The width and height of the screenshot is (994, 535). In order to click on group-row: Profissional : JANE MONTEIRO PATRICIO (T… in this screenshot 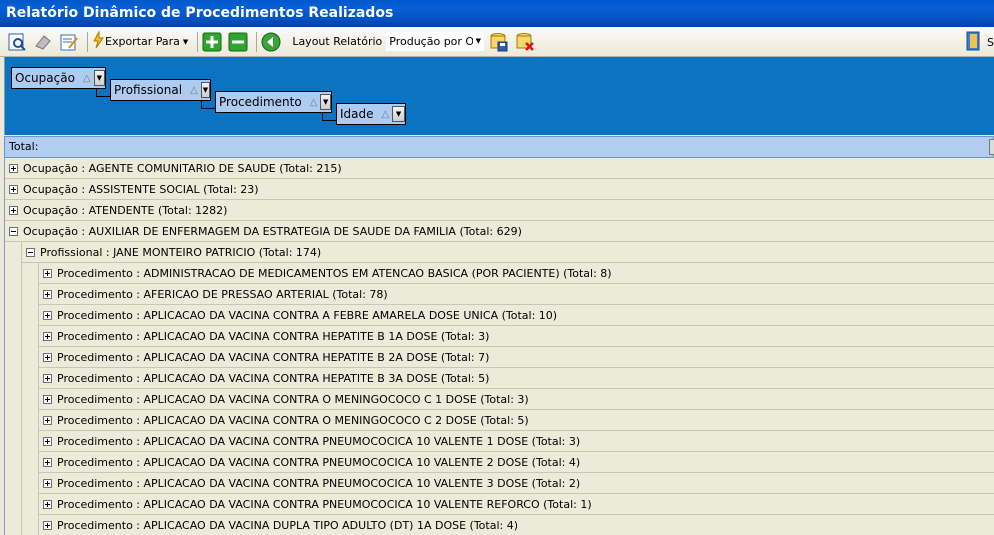, I will do `click(508, 252)`.